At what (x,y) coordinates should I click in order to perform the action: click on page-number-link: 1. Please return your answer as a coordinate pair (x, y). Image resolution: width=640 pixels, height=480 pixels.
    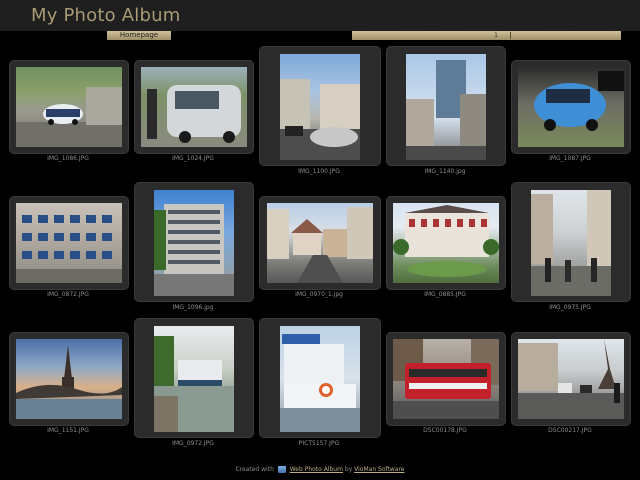
    Looking at the image, I should click on (496, 35).